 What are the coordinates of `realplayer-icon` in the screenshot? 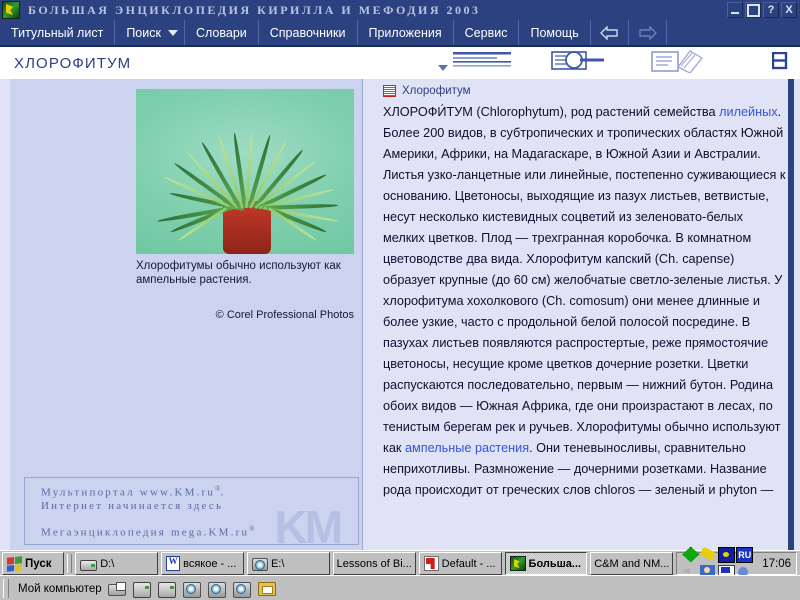 It's located at (431, 563).